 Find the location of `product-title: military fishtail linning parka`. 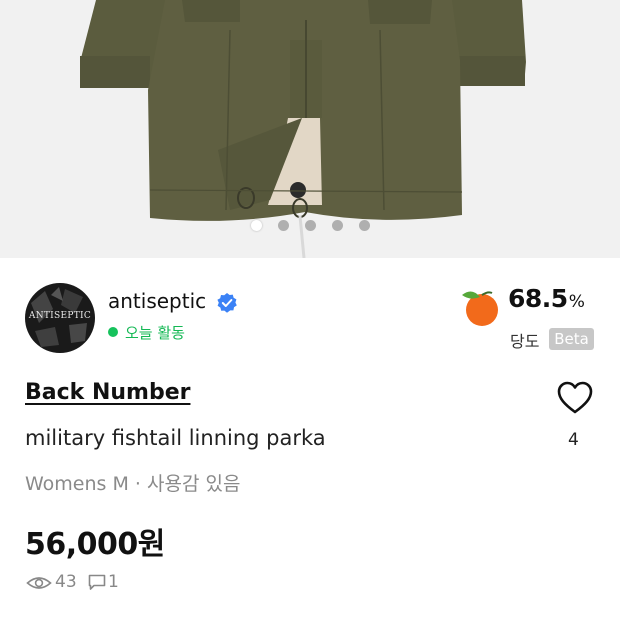

product-title: military fishtail linning parka is located at coordinates (175, 438).